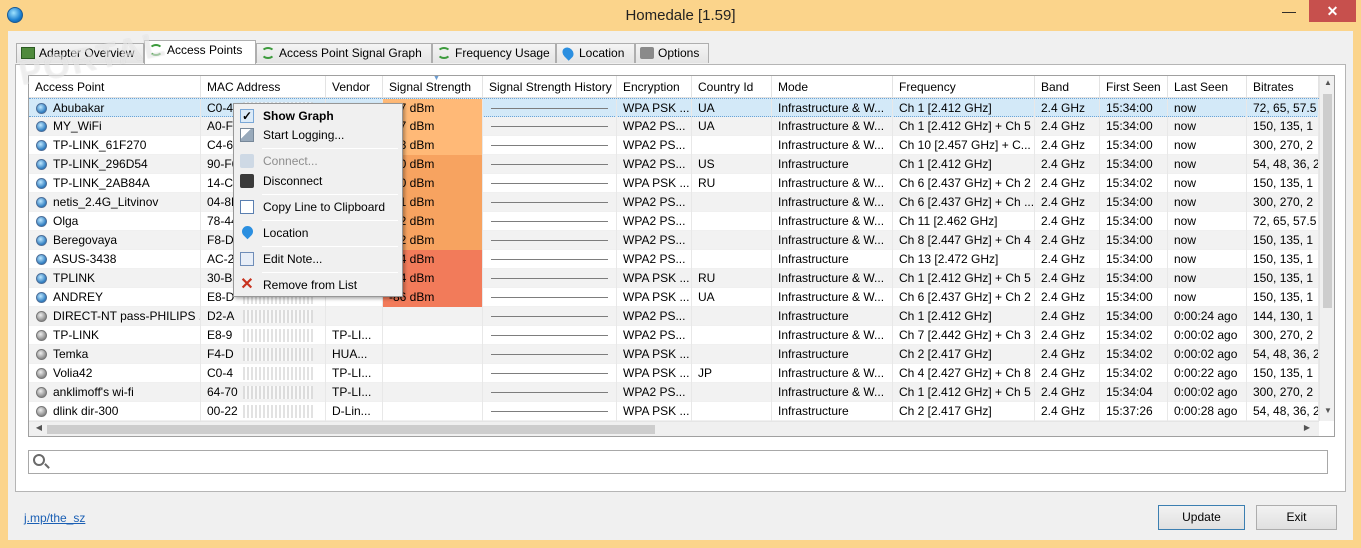  Describe the element at coordinates (964, 392) in the screenshot. I see `cell-freq: Ch 1 [2.412 GHz] + Ch 5` at that location.